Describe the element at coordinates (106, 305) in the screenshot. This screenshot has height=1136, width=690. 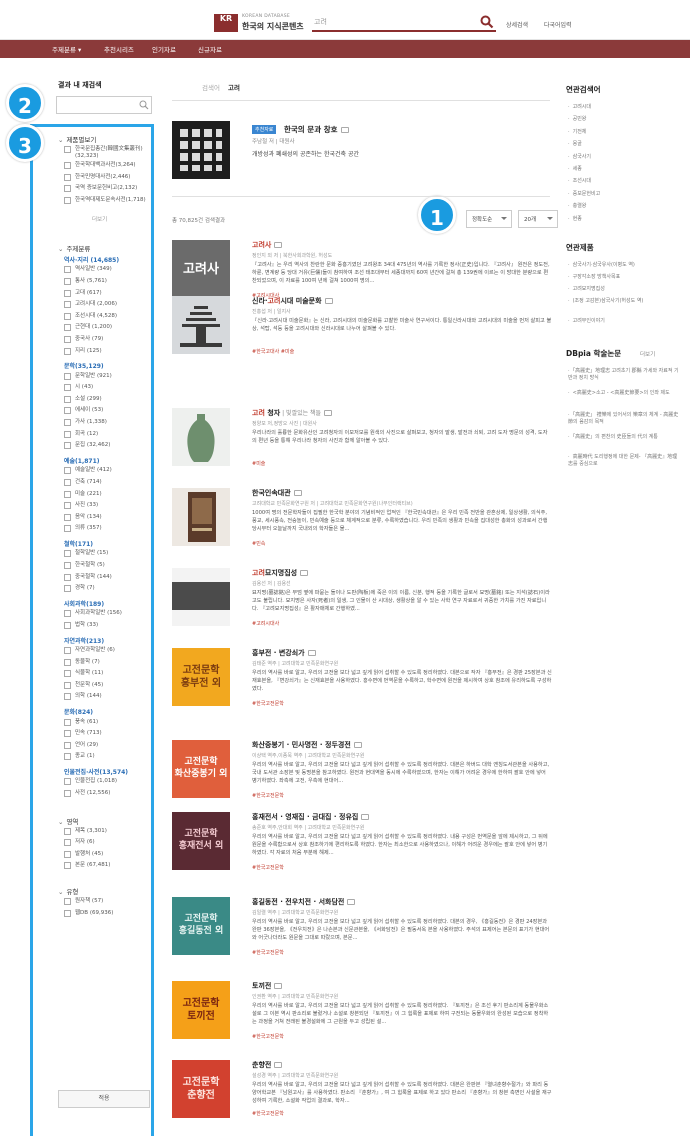
I see `facet-option: 고려시대 (2,006)` at that location.